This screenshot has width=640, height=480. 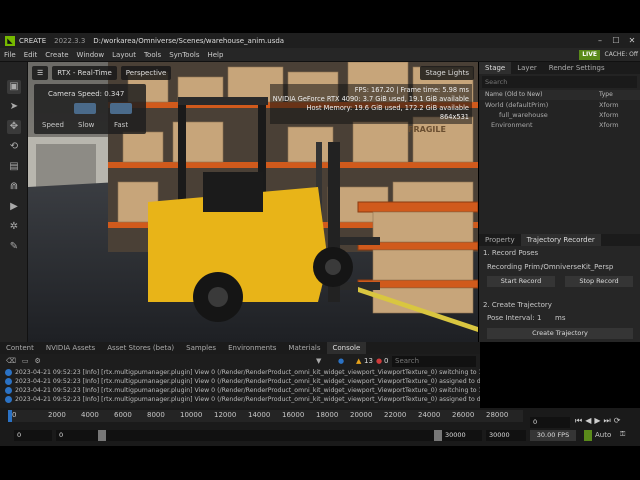 I want to click on console-search-input: Search, so click(x=434, y=361).